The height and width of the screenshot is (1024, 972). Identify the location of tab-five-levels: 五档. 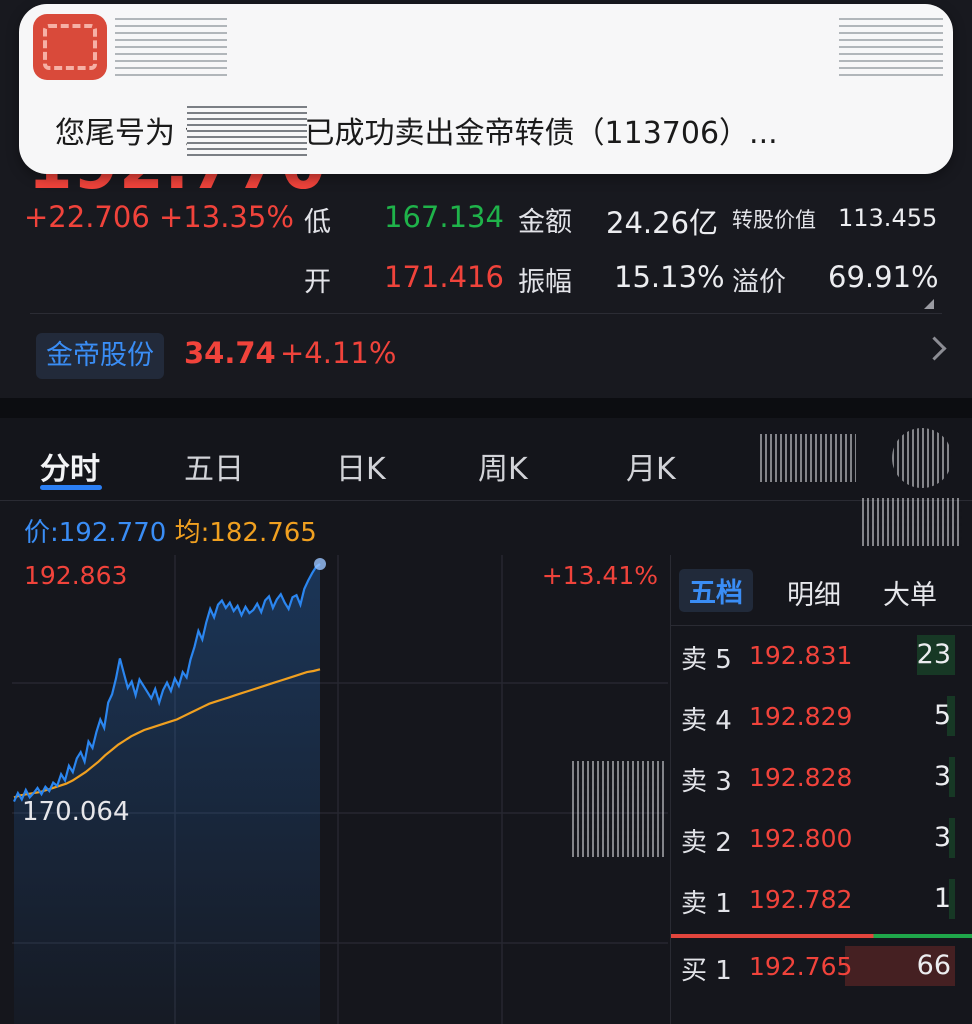
(716, 590).